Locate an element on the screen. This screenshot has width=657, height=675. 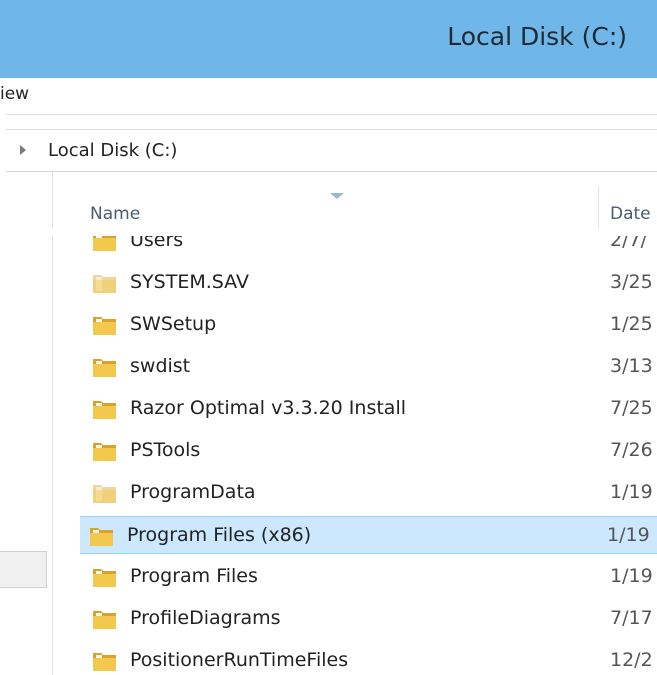
ribbon-tab-view: iew is located at coordinates (14, 94).